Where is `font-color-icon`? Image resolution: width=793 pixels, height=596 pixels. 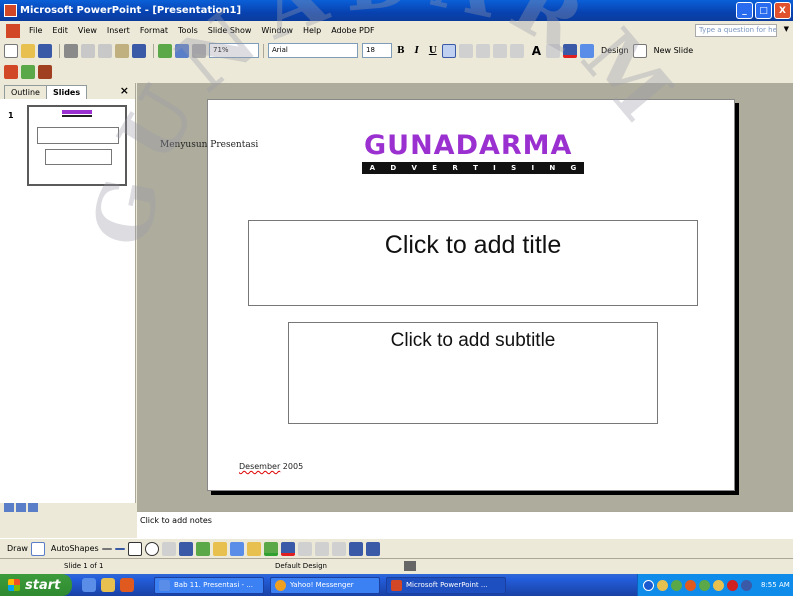
font-color-icon is located at coordinates (569, 50).